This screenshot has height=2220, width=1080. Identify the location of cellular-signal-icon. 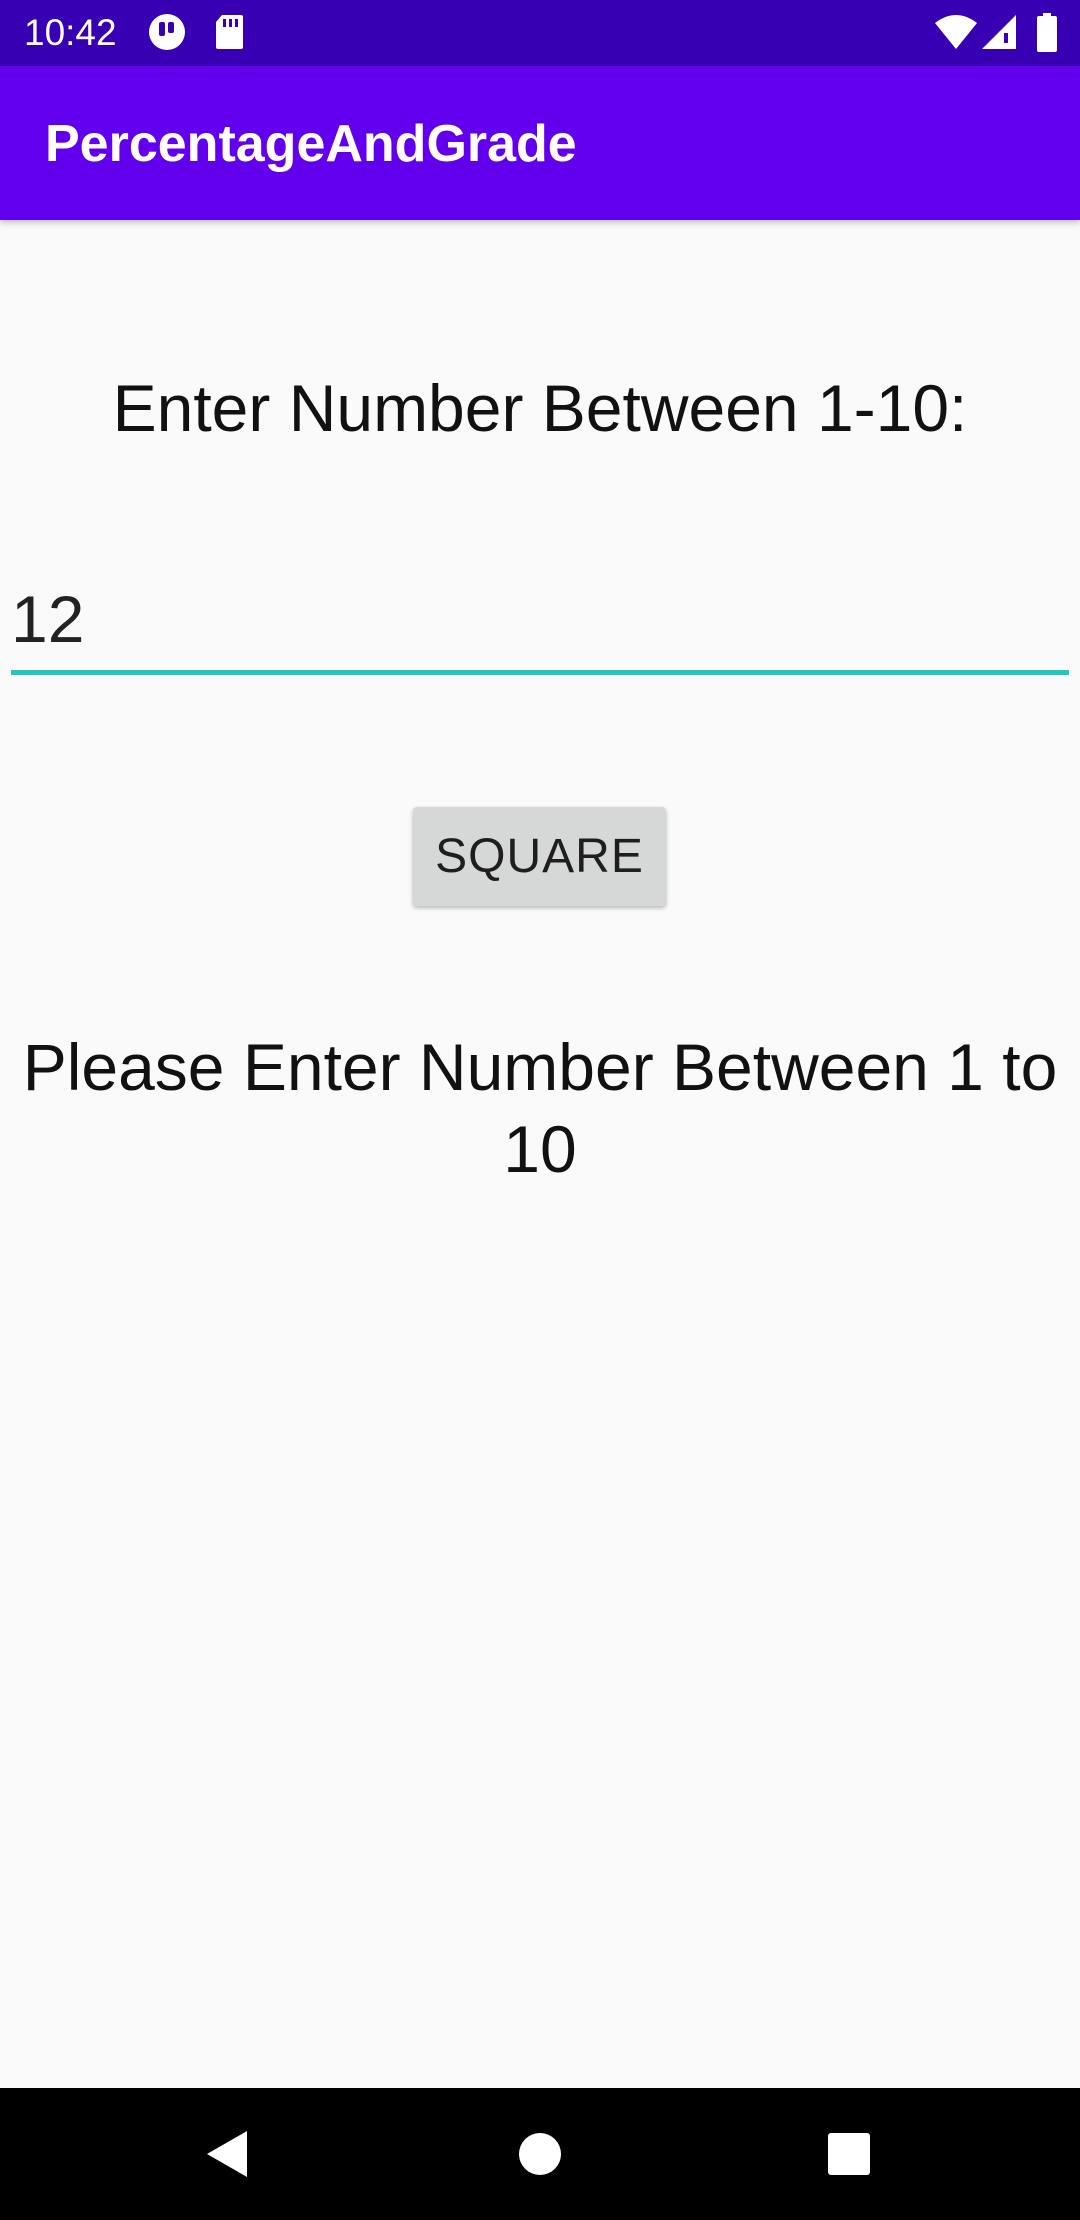
(1000, 34).